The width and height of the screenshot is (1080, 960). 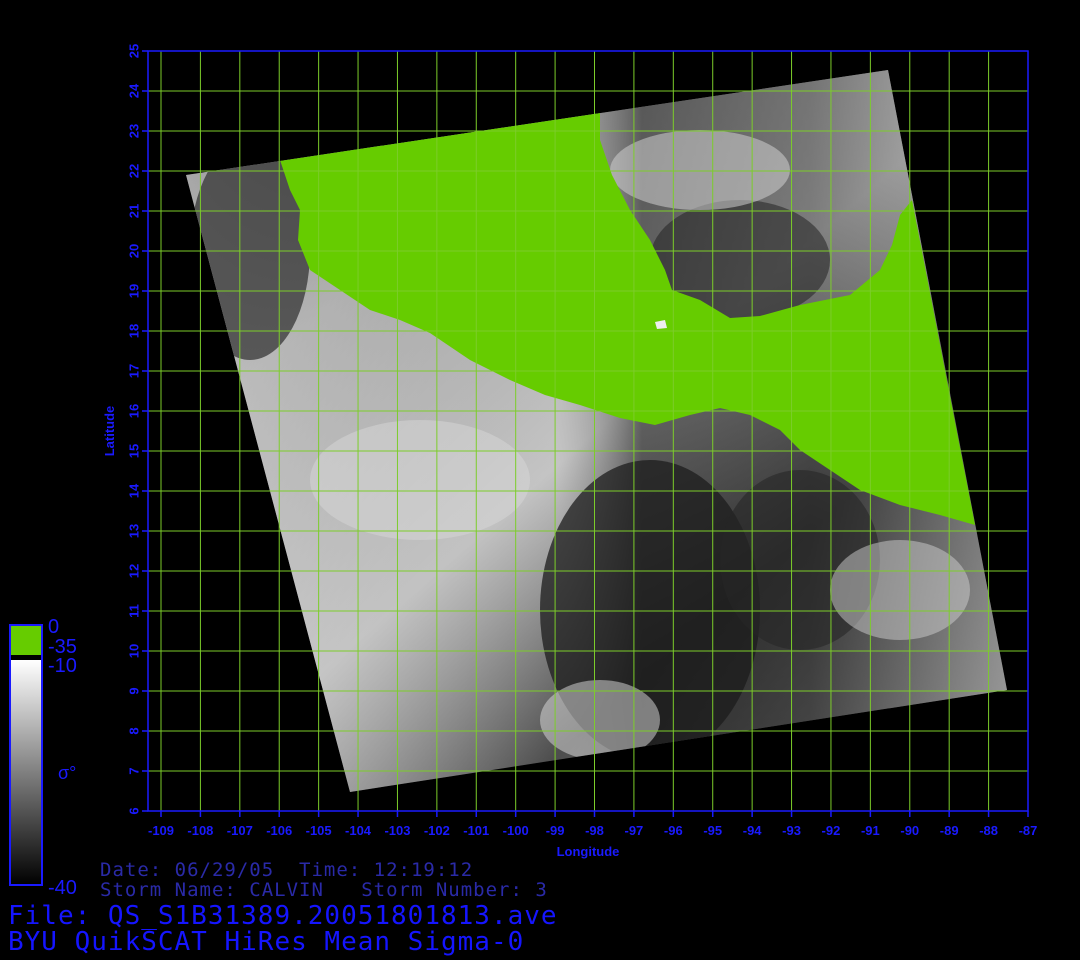 I want to click on lon-tick-label: -98, so click(x=594, y=830).